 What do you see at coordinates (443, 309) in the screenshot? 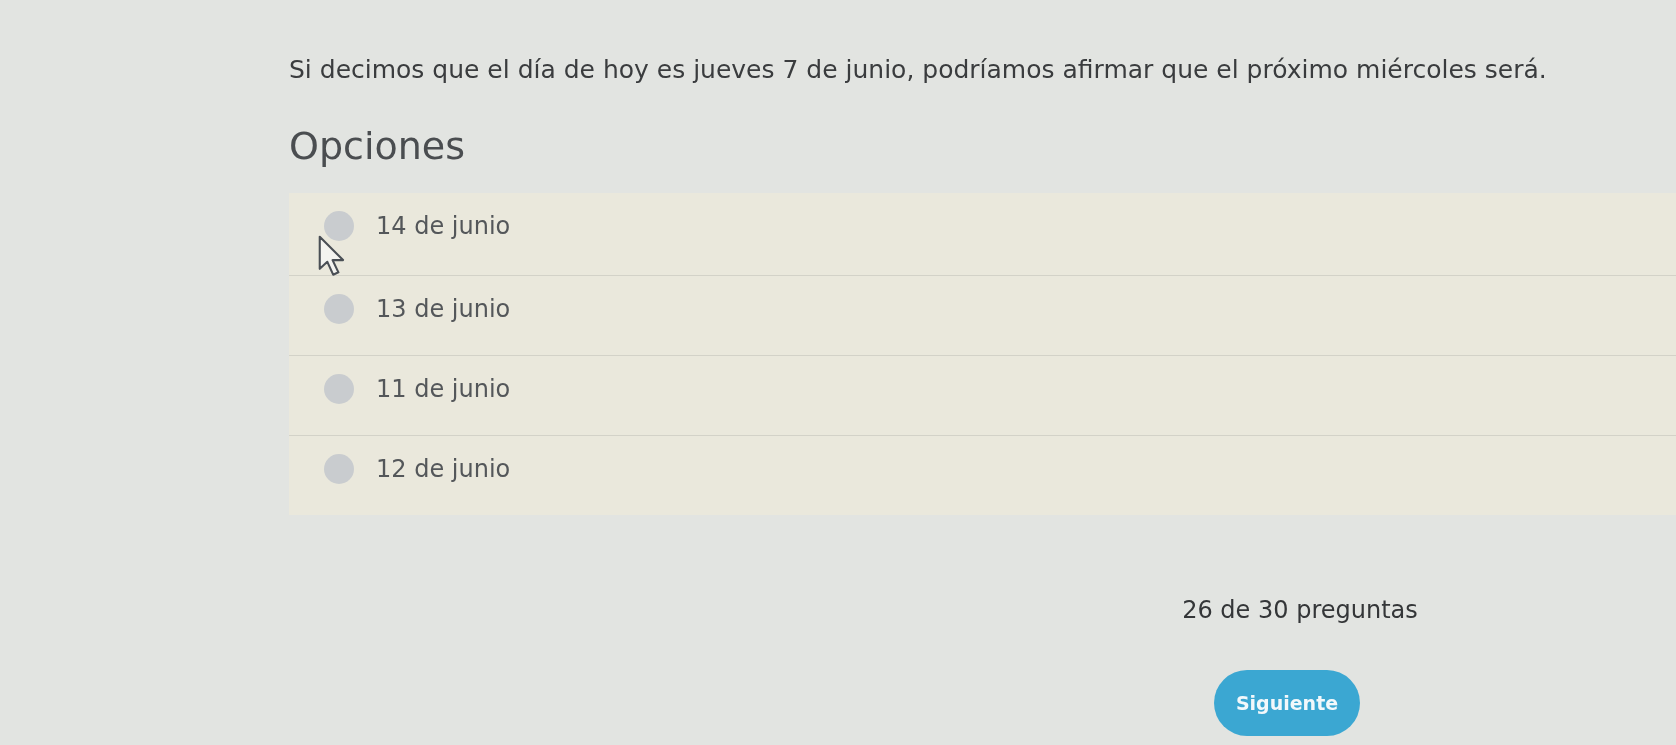
I see `option-label: 13 de junio` at bounding box center [443, 309].